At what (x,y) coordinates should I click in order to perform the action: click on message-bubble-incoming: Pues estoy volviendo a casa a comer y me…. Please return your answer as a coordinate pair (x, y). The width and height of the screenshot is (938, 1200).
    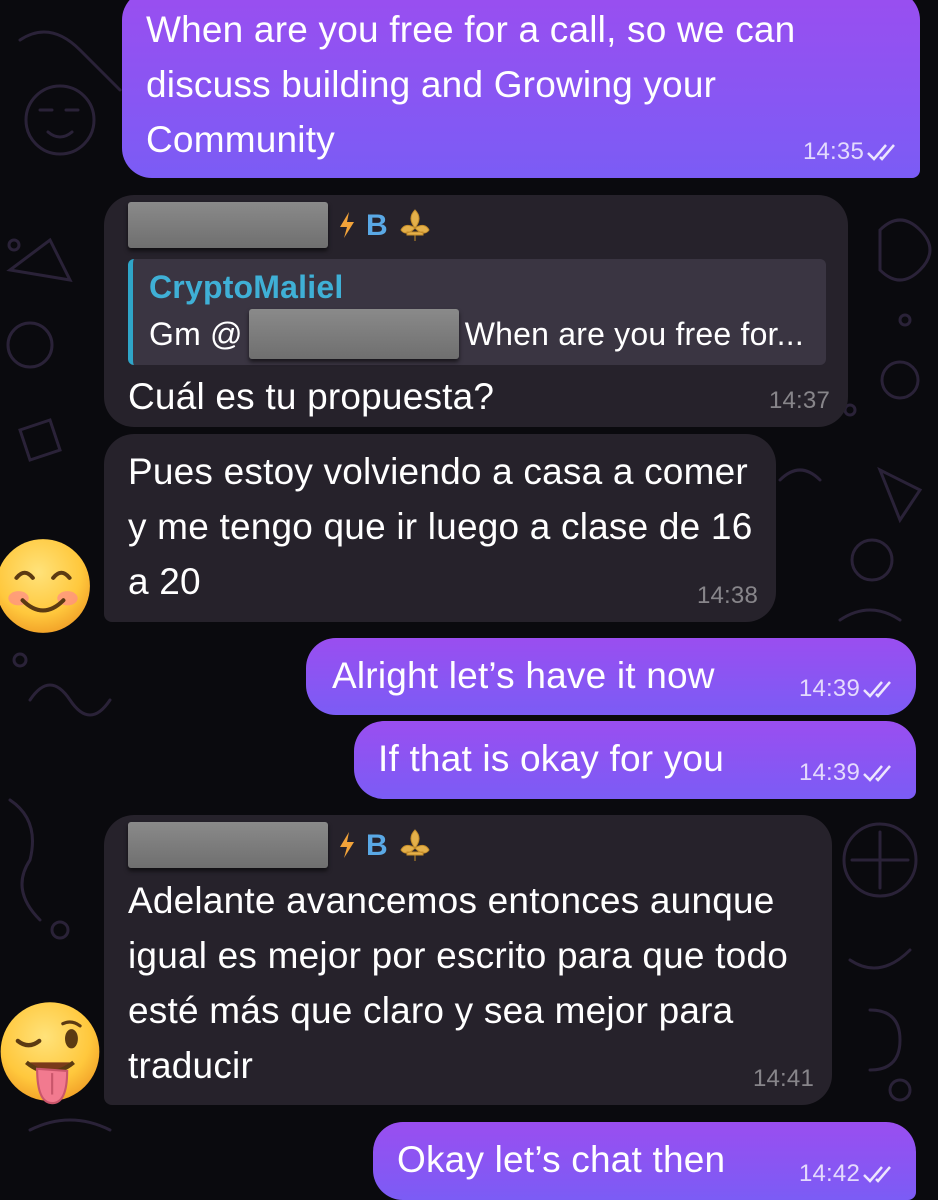
    Looking at the image, I should click on (440, 528).